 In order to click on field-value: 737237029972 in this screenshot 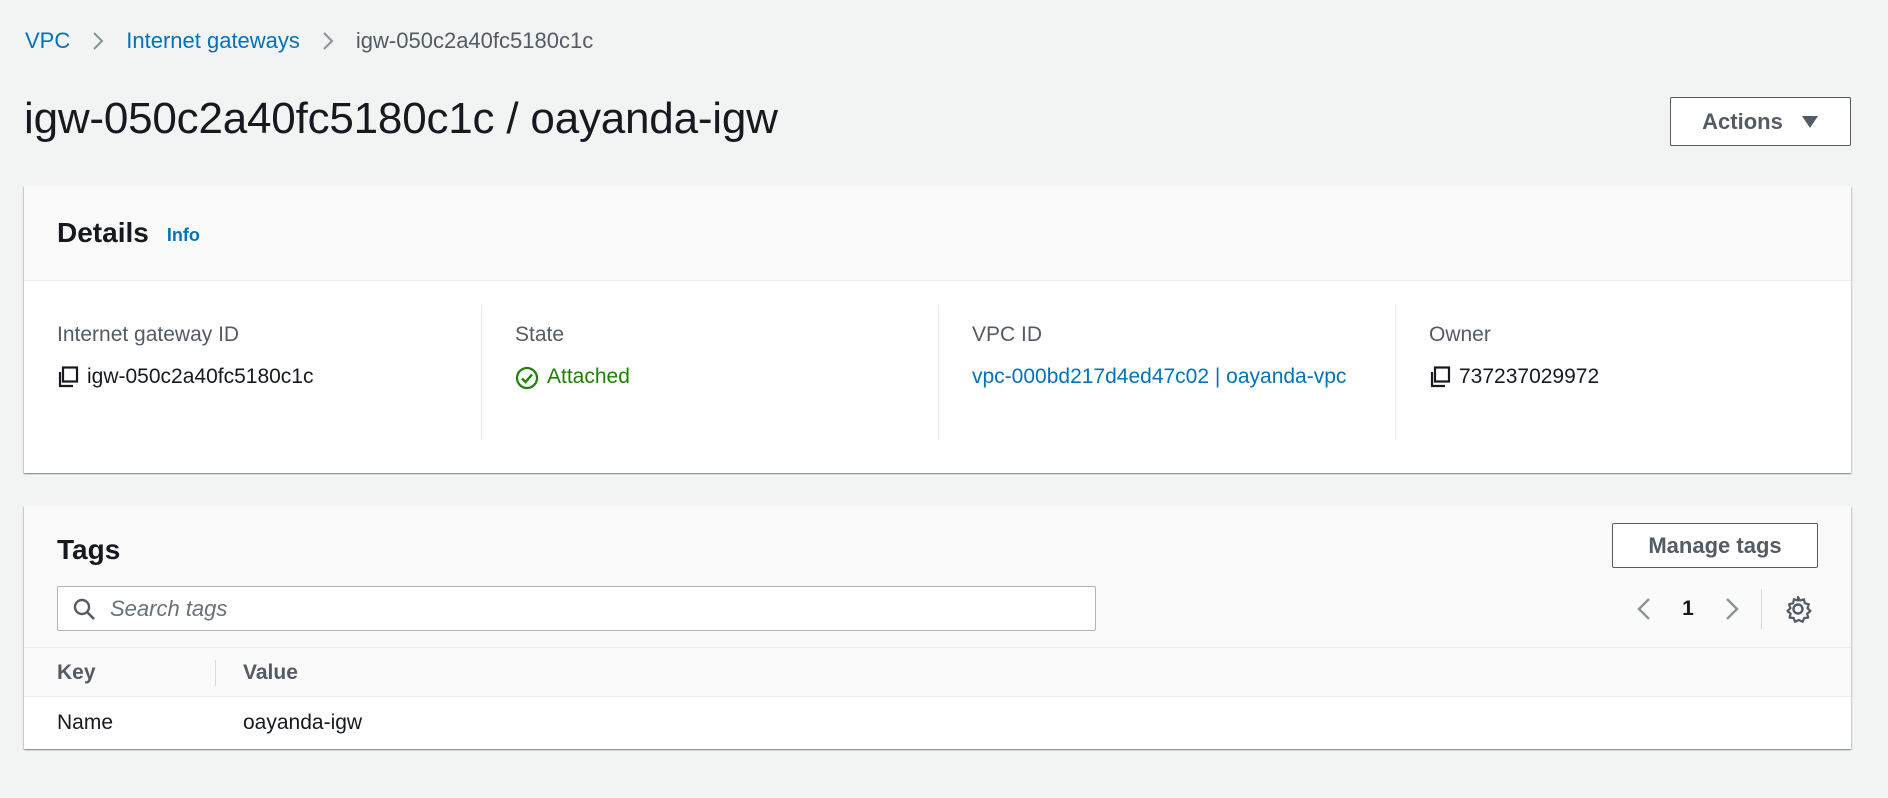, I will do `click(1529, 376)`.